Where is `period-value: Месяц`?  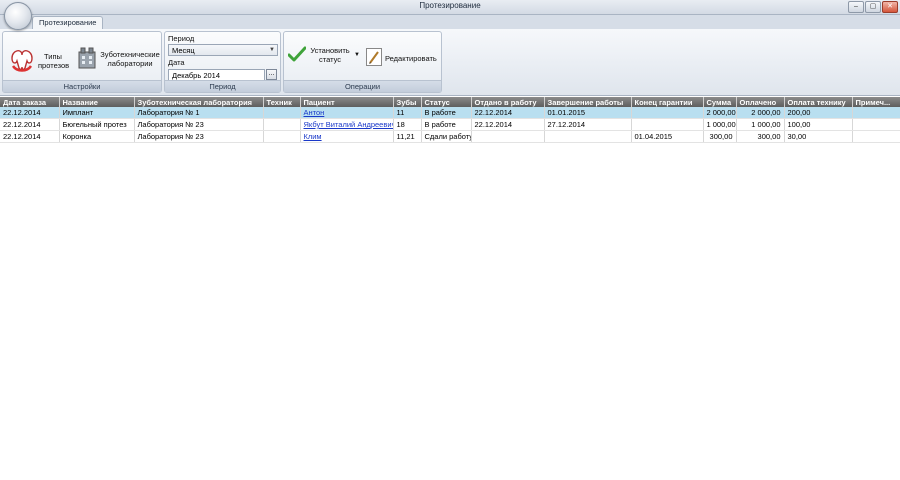 period-value: Месяц is located at coordinates (183, 50).